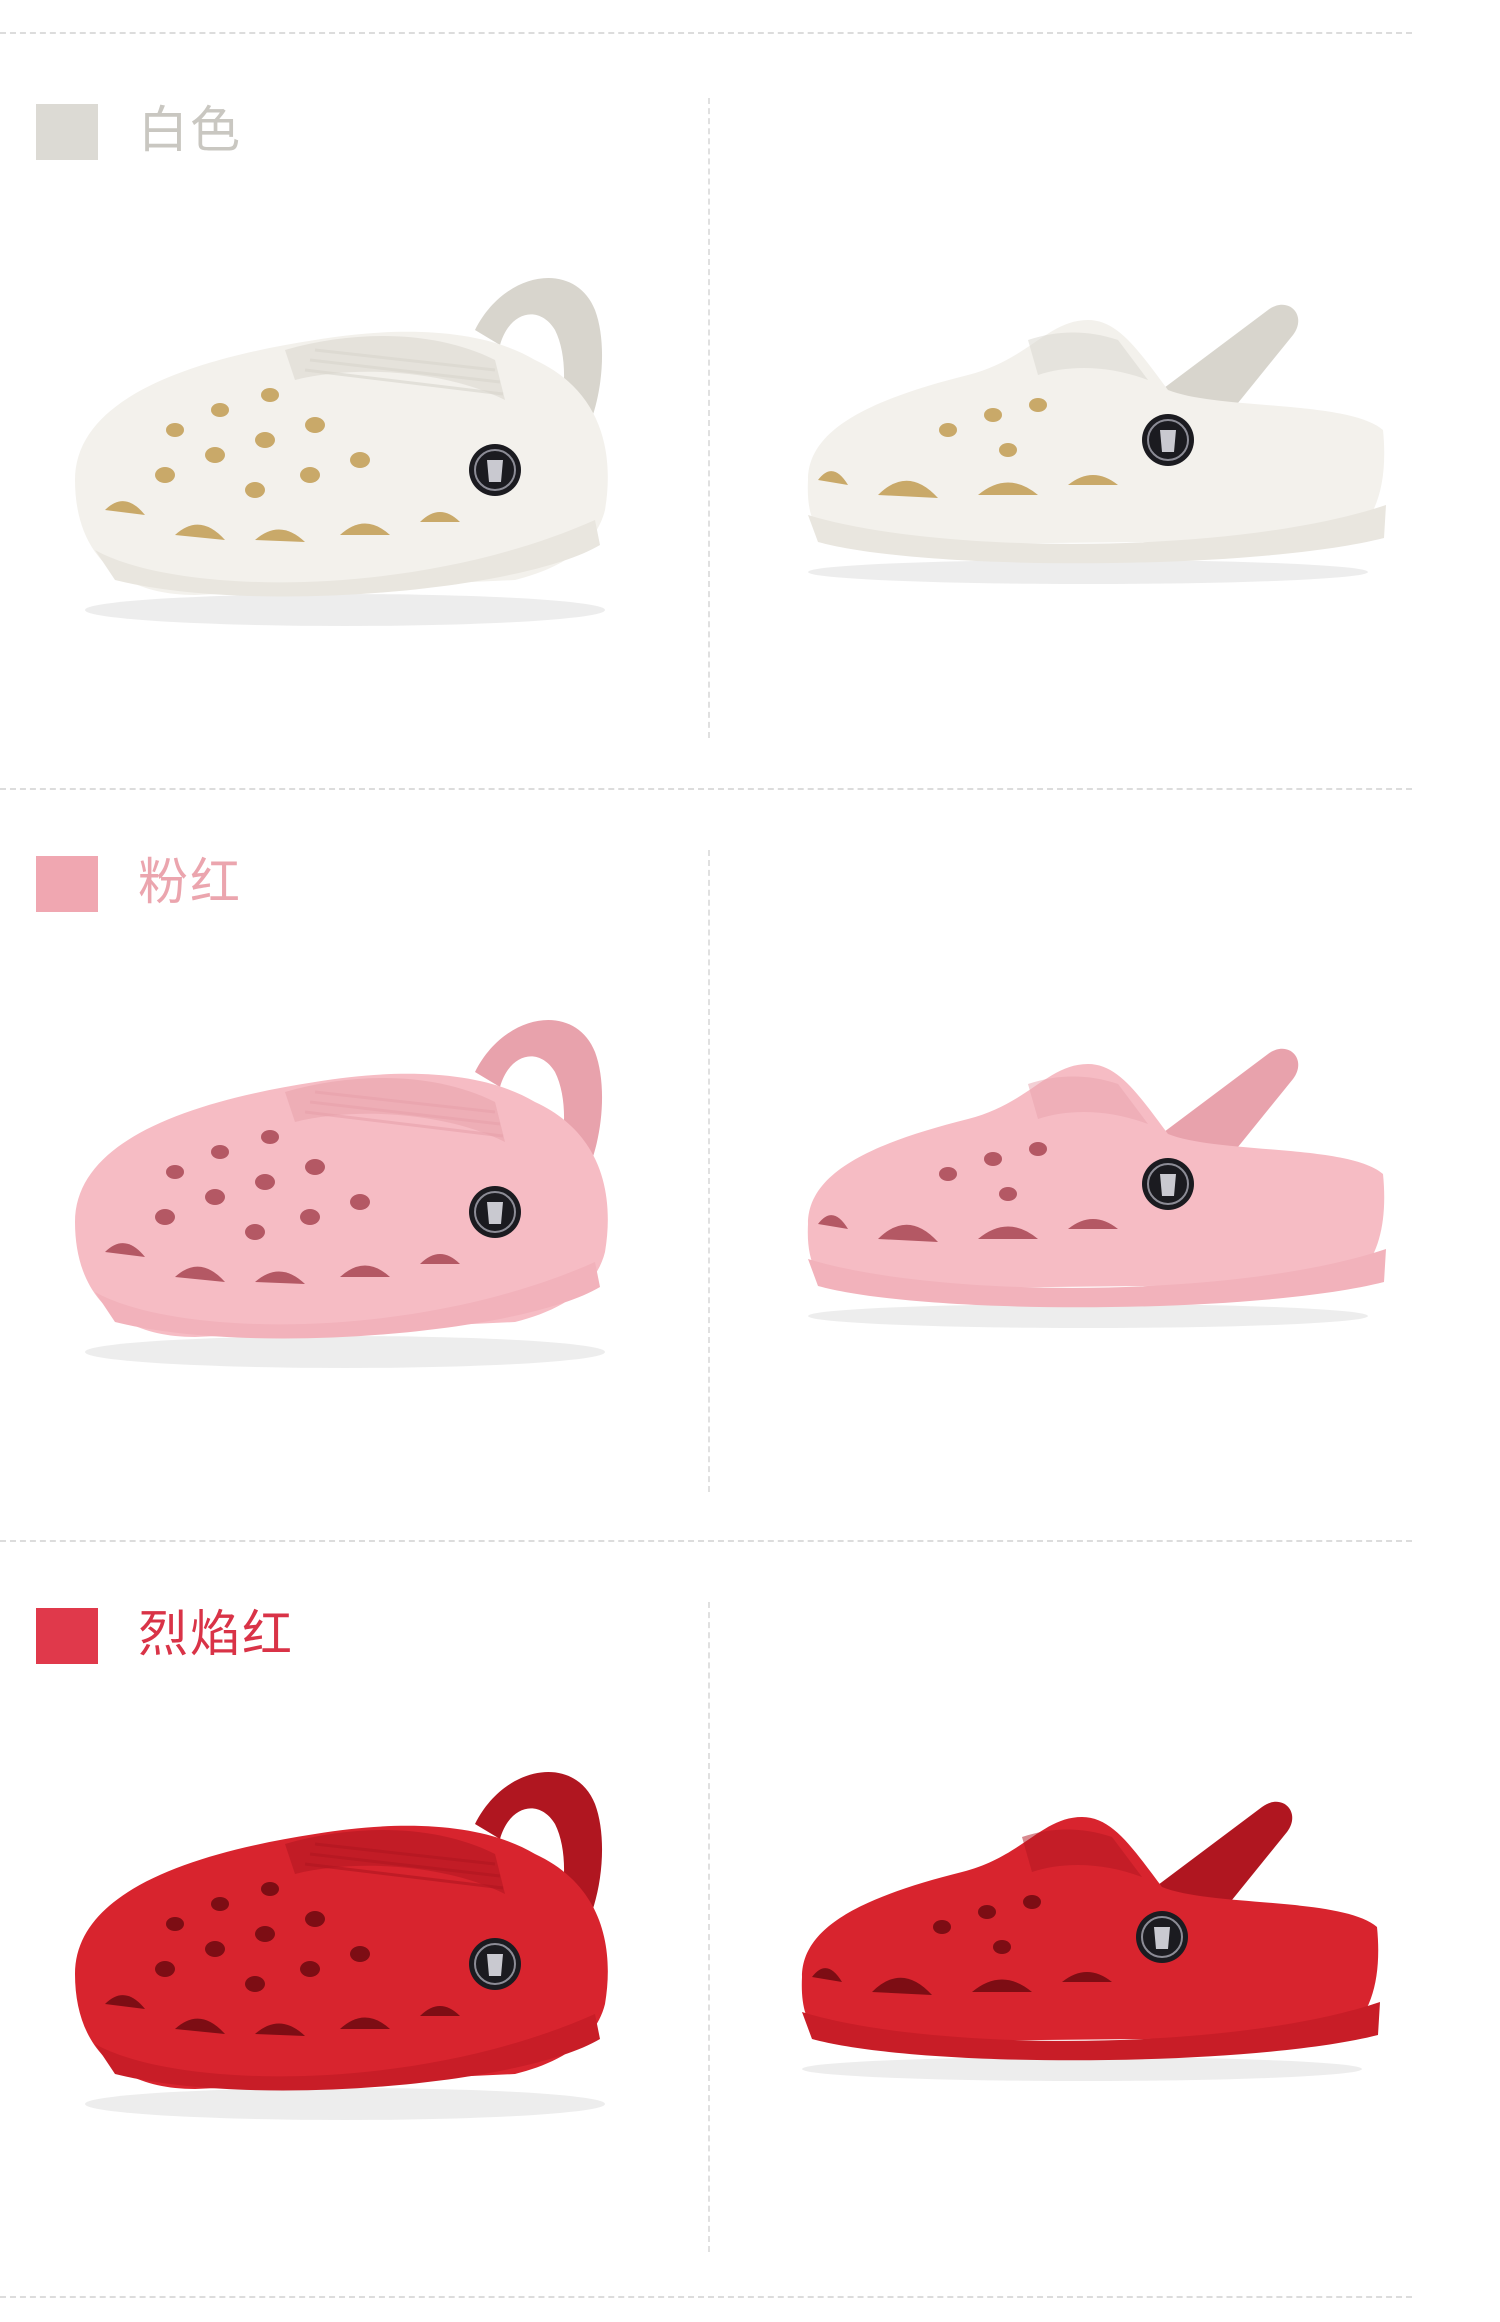 This screenshot has width=1500, height=2322. Describe the element at coordinates (216, 1634) in the screenshot. I see `color-name-label: 烈焰红` at that location.